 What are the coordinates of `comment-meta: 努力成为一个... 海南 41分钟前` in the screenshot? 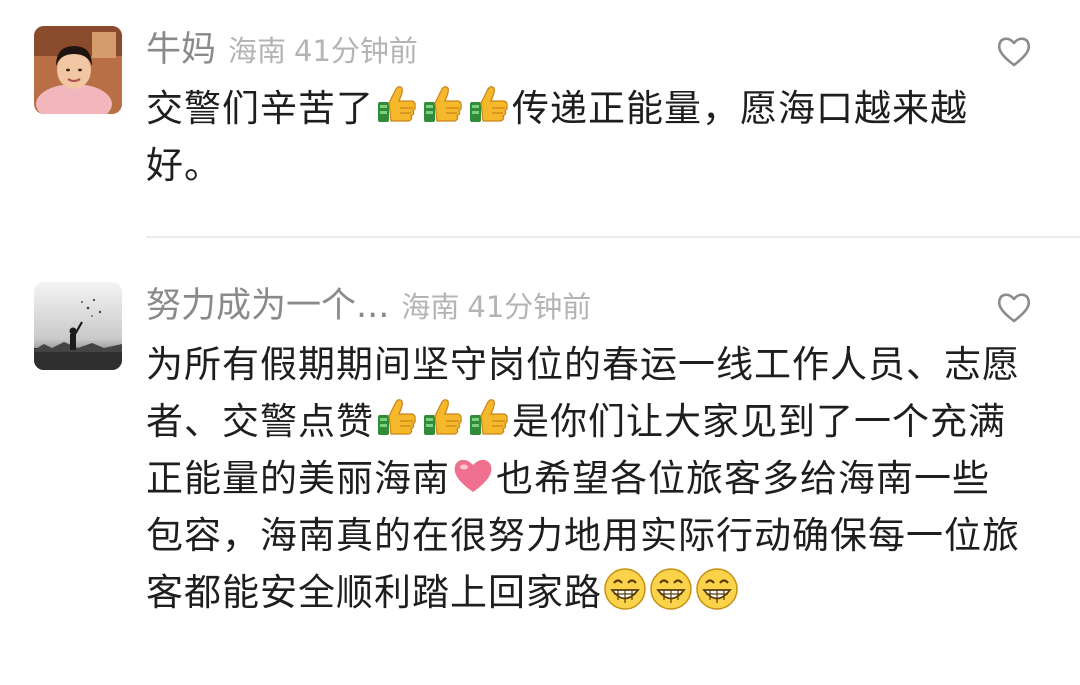 It's located at (368, 306).